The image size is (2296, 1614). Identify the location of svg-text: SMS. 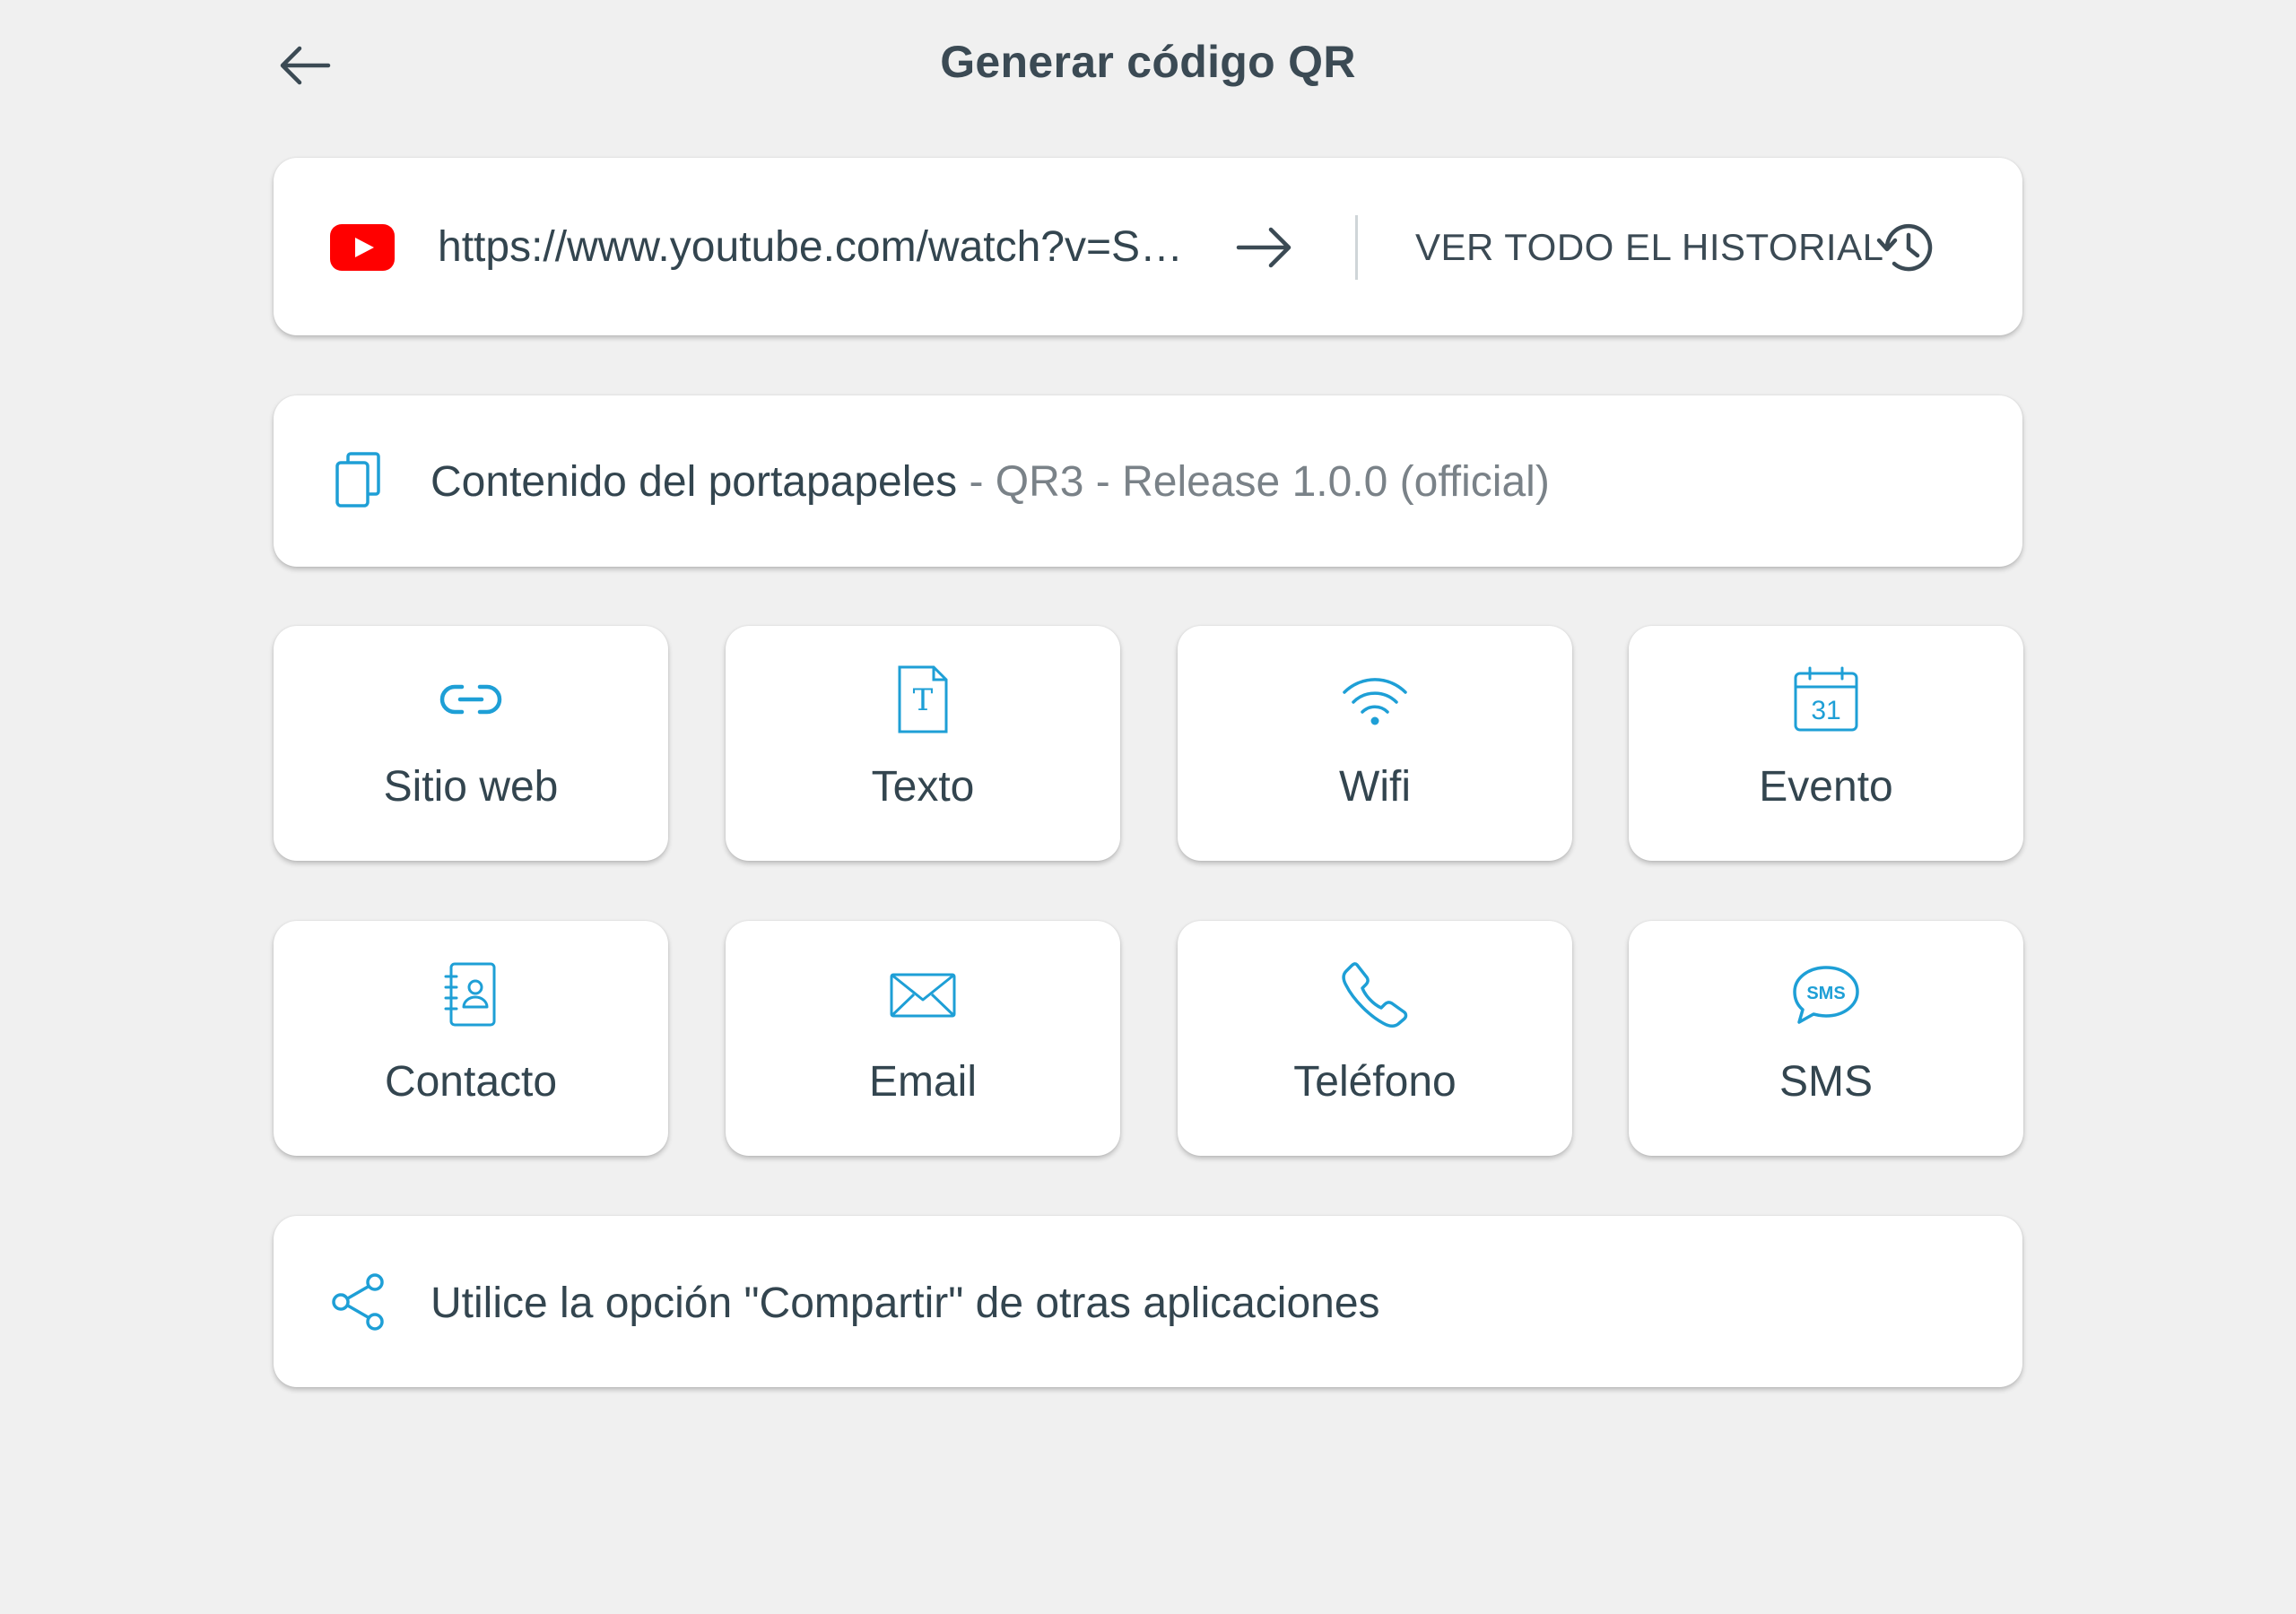
(1825, 993).